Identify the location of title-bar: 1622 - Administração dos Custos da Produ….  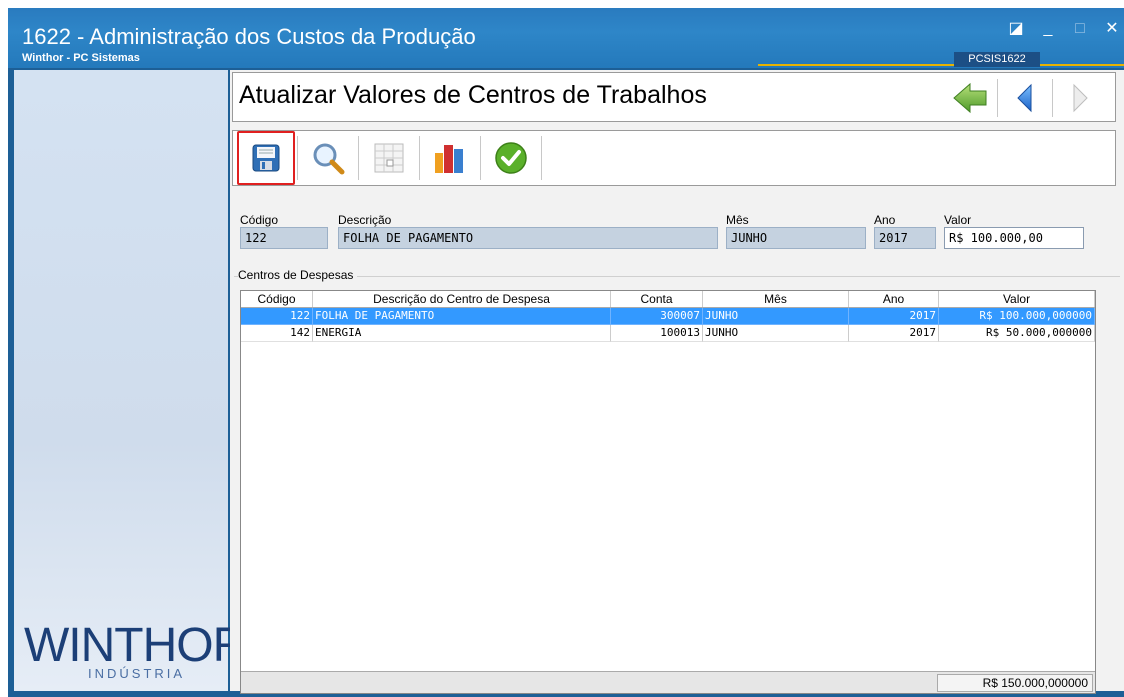
(566, 38).